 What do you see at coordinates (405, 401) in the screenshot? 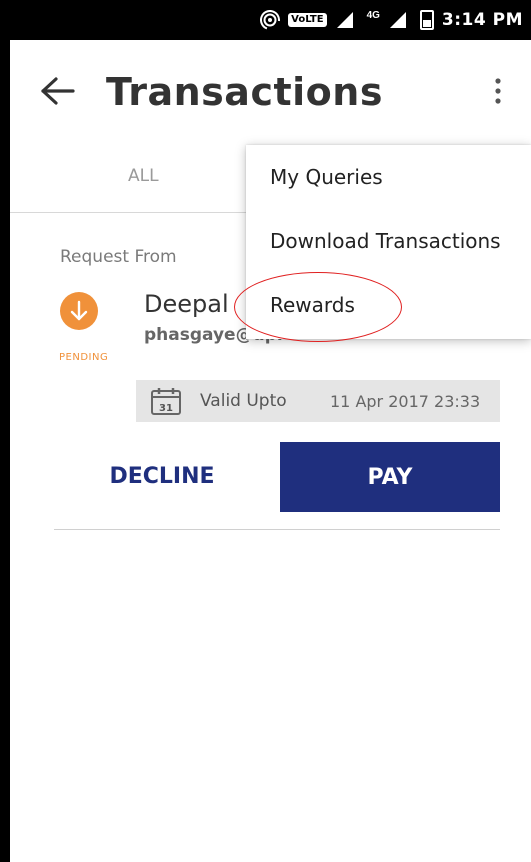
I see `valid-upto-date: 11 Apr 2017 23:33` at bounding box center [405, 401].